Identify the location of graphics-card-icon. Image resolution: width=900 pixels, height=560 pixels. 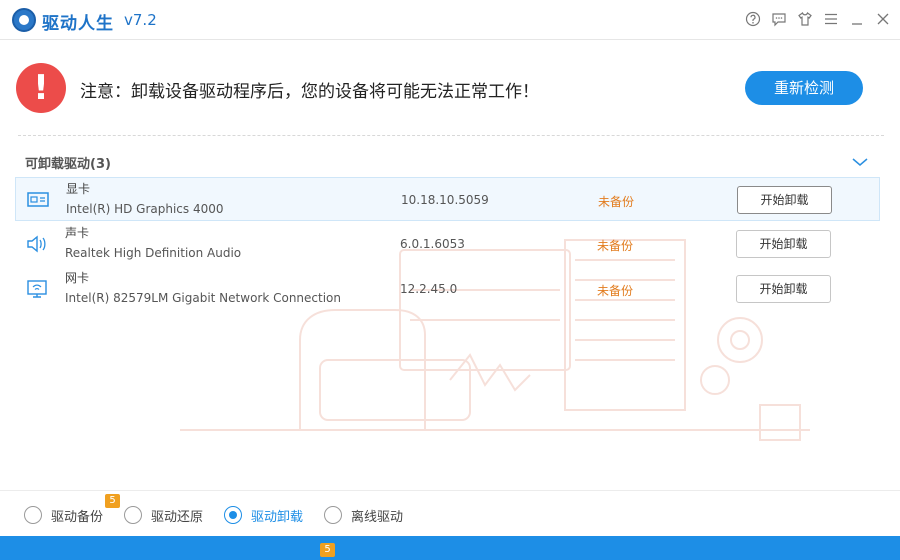
(38, 200).